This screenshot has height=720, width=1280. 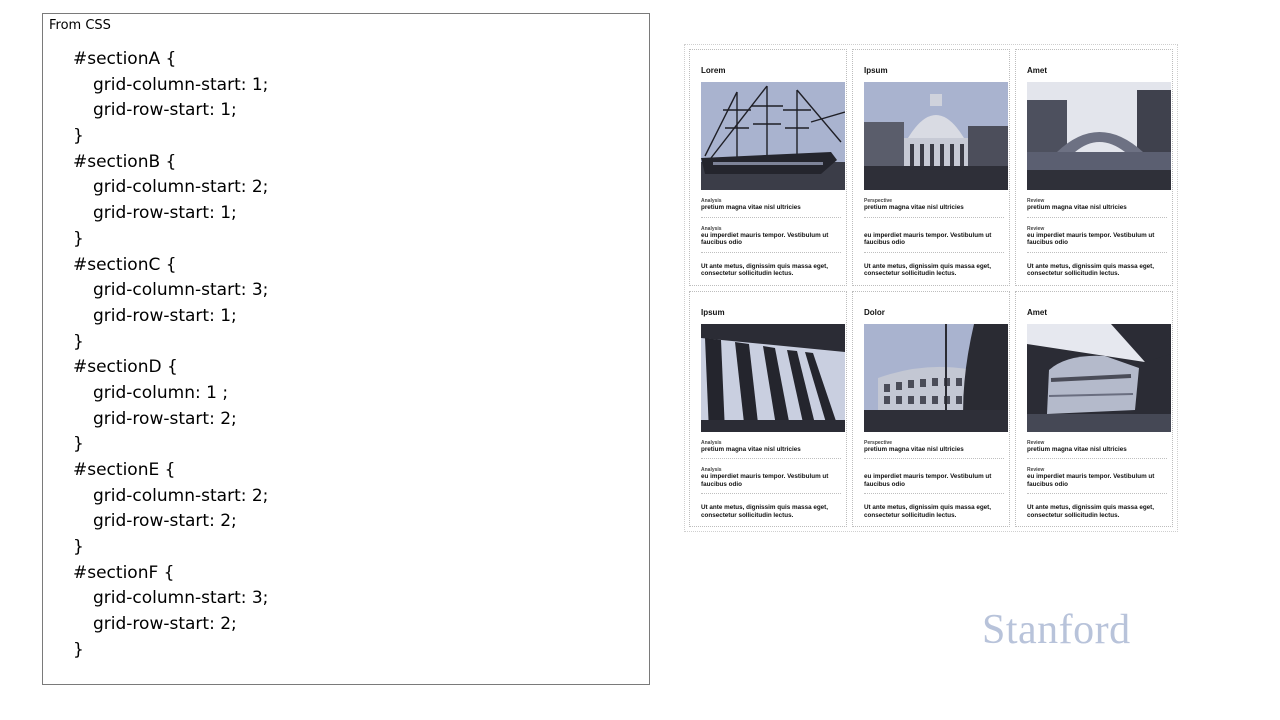 What do you see at coordinates (1099, 377) in the screenshot?
I see `train-photo` at bounding box center [1099, 377].